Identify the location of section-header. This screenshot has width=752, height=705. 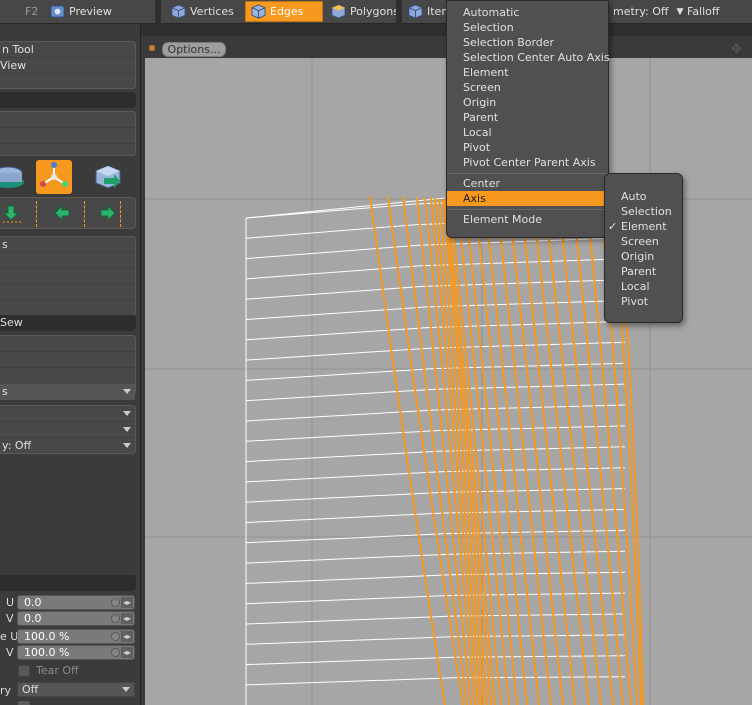
(68, 100).